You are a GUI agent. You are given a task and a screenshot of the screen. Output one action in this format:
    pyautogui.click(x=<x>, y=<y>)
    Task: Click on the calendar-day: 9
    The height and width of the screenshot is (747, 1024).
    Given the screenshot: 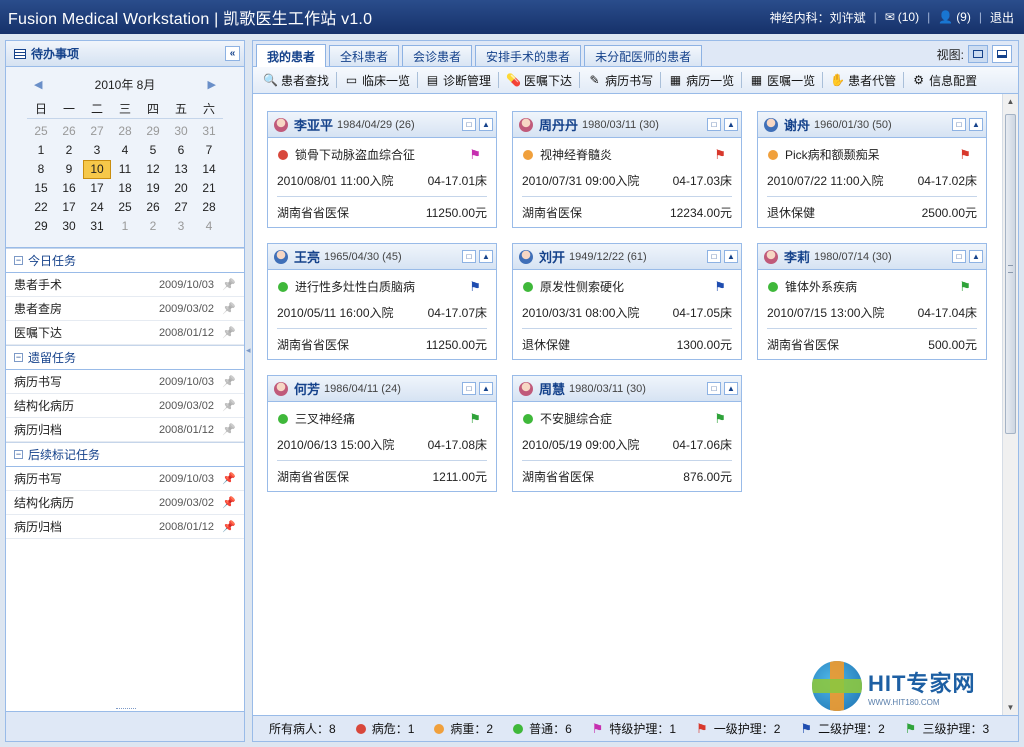 What is the action you would take?
    pyautogui.click(x=69, y=169)
    